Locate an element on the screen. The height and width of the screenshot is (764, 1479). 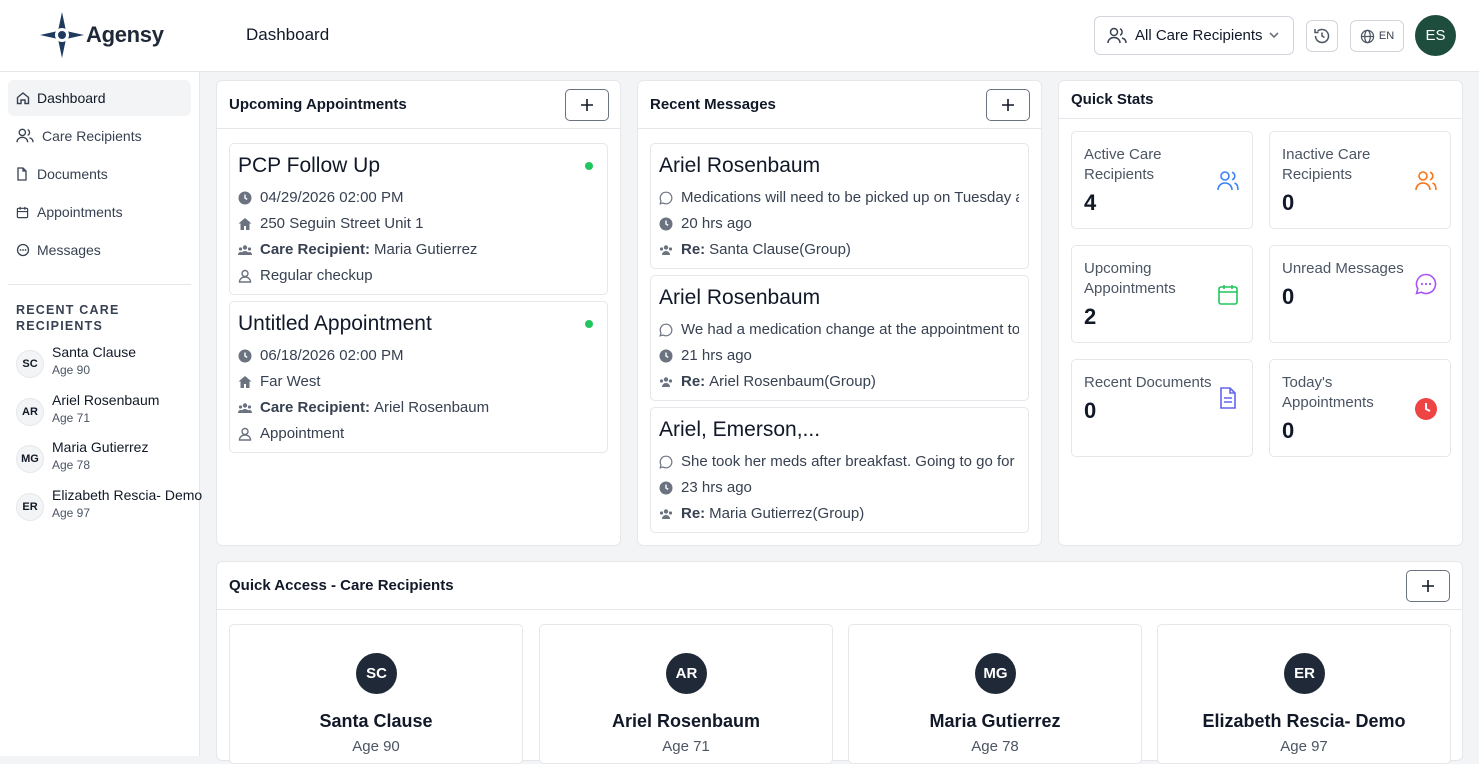
app-logo: Agensy is located at coordinates (102, 35).